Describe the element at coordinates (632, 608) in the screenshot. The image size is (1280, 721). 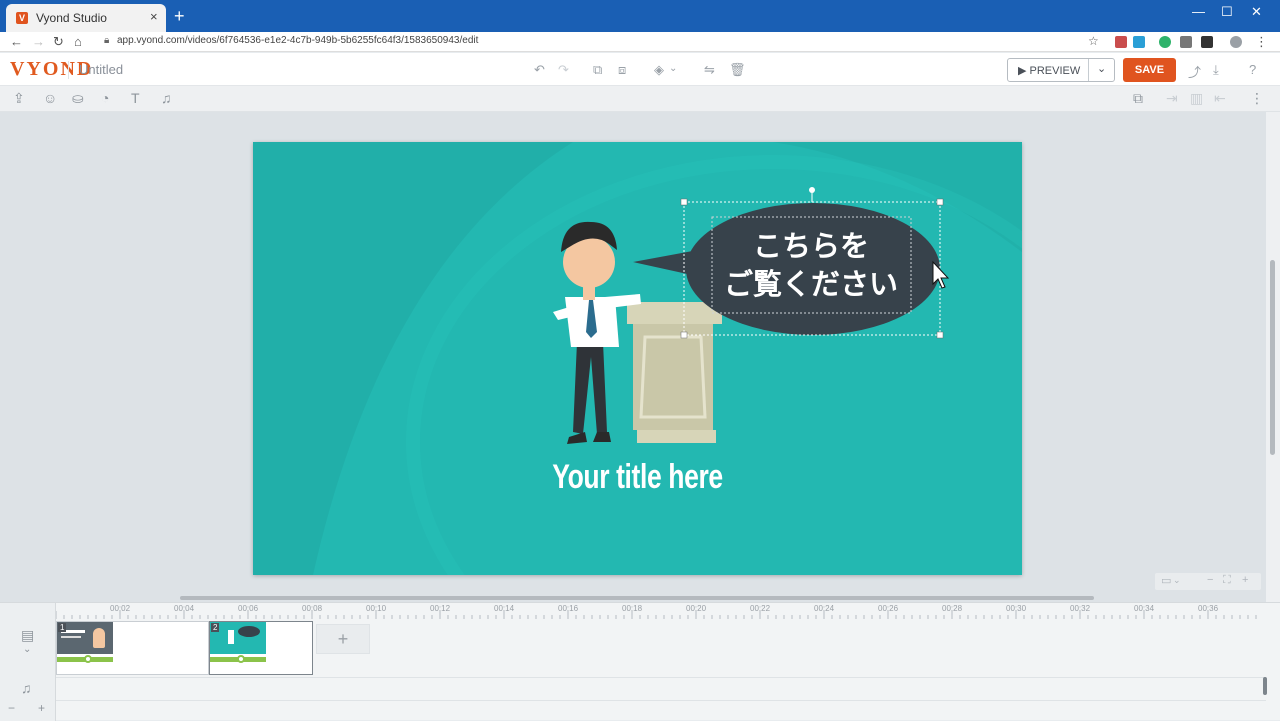
I see `ruler-tick-label: 00:18` at that location.